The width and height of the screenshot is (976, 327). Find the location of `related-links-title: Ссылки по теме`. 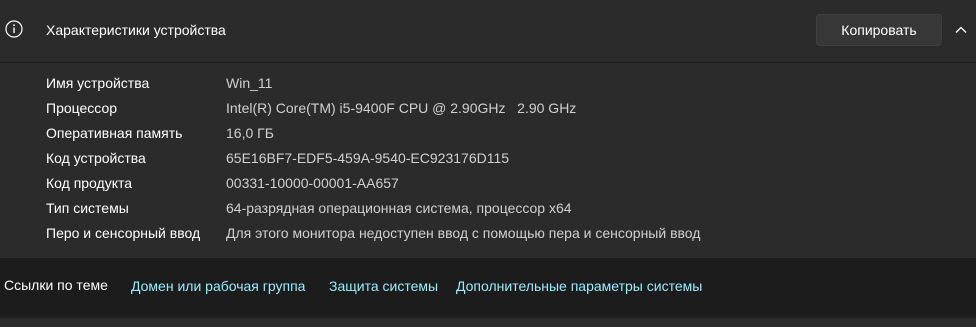

related-links-title: Ссылки по теме is located at coordinates (56, 285).